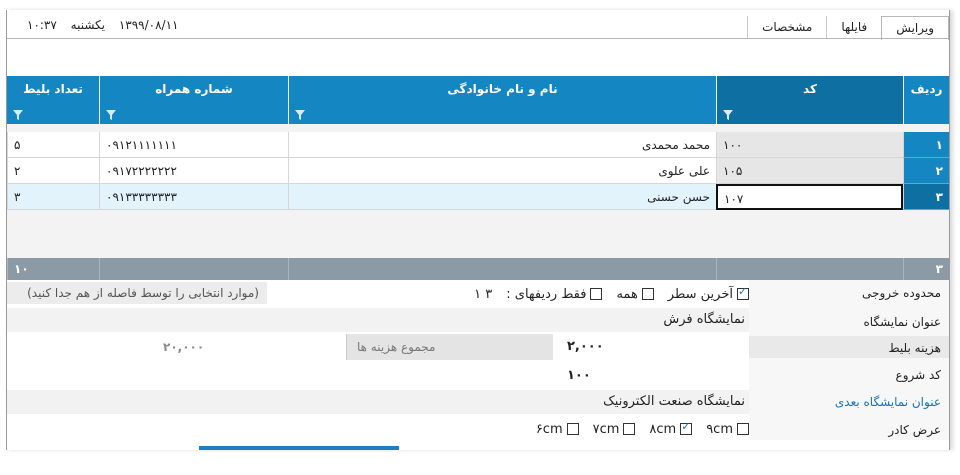  What do you see at coordinates (193, 171) in the screenshot?
I see `phone-cell: ۰۹۱۷۲۲۲۲۲۲۲` at bounding box center [193, 171].